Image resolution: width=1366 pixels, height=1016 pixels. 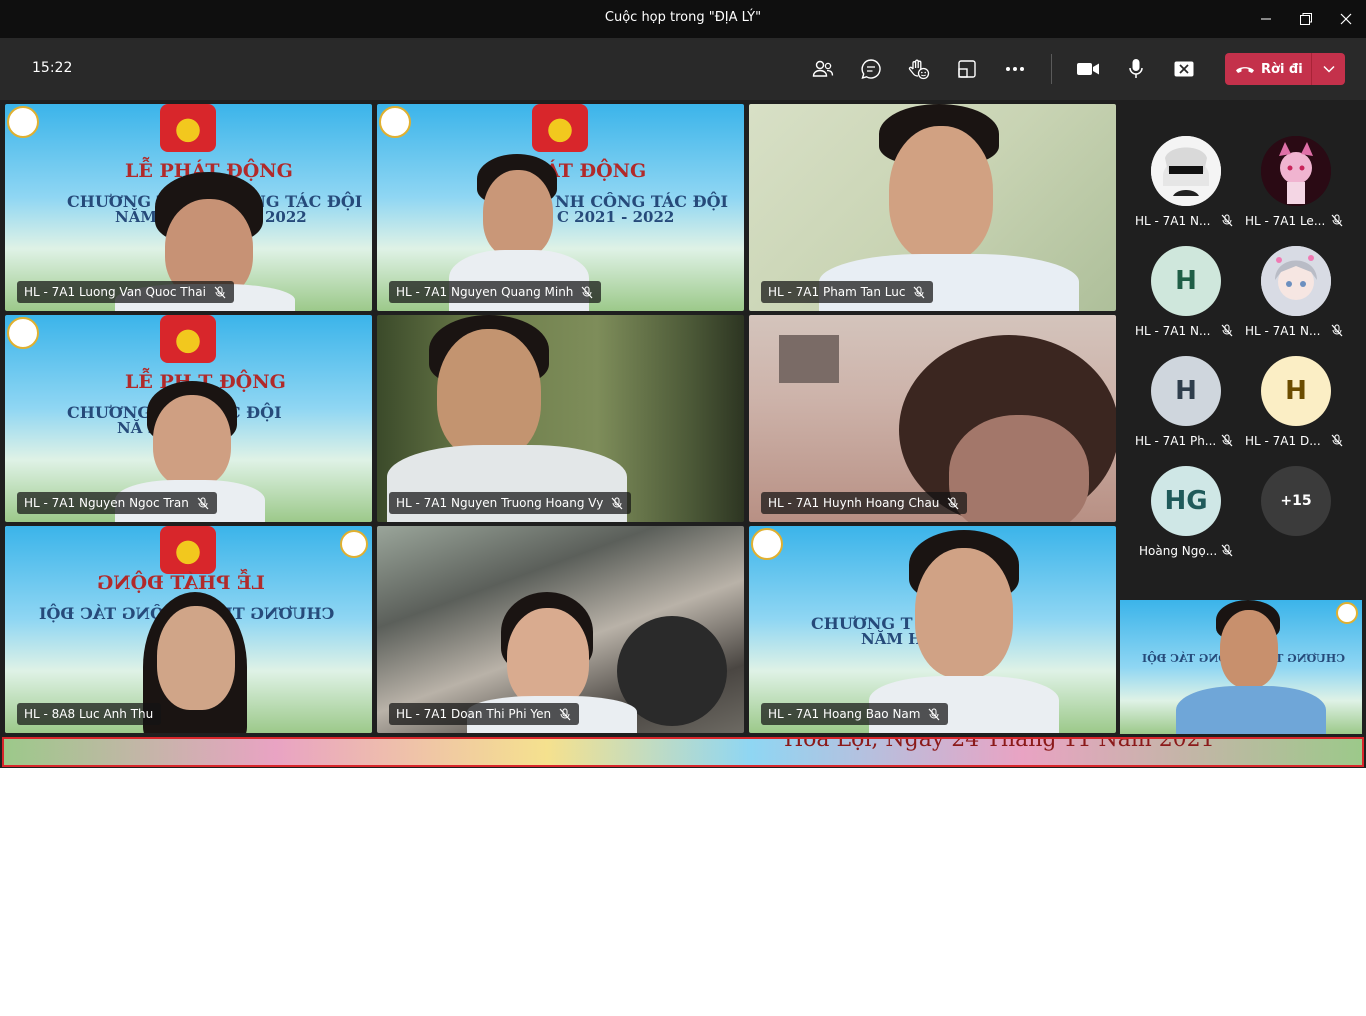 I want to click on minimize-button, so click(x=1266, y=19).